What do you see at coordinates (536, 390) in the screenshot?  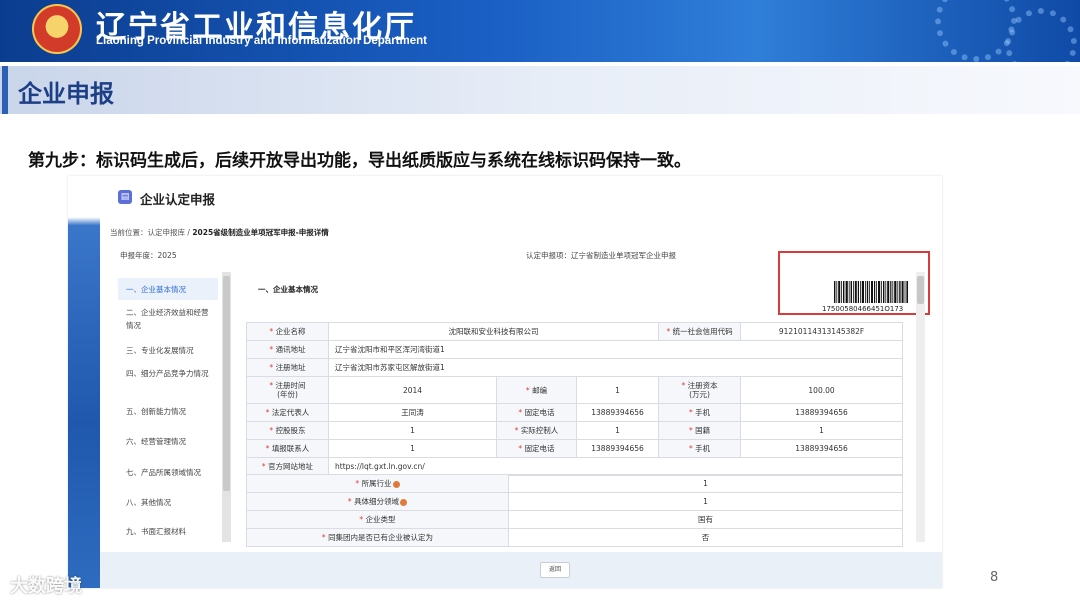 I see `field-label: * 邮编` at bounding box center [536, 390].